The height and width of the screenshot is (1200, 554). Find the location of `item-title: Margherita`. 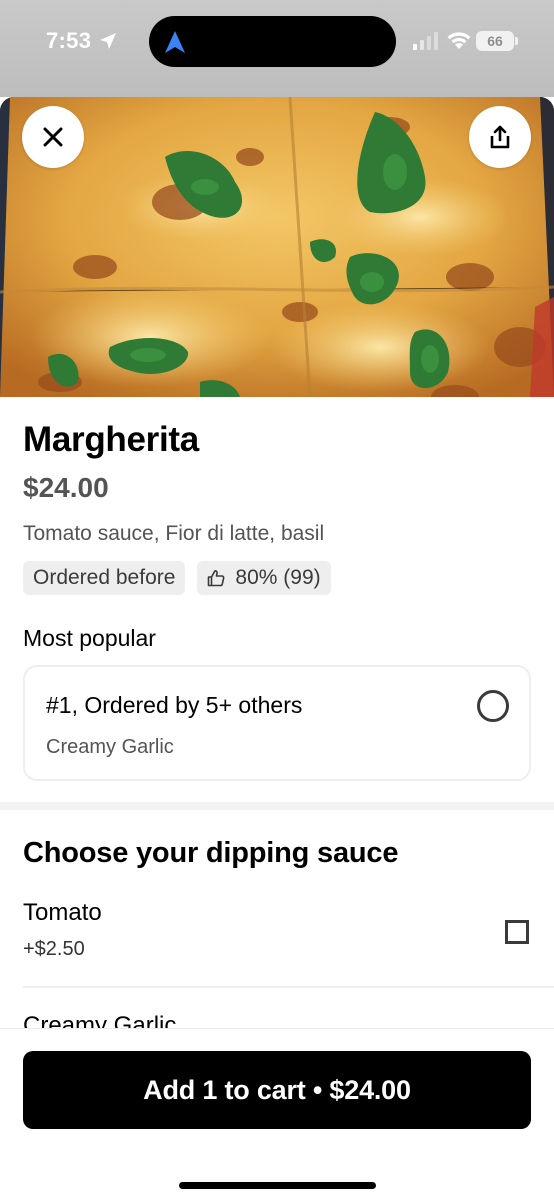

item-title: Margherita is located at coordinates (111, 439).